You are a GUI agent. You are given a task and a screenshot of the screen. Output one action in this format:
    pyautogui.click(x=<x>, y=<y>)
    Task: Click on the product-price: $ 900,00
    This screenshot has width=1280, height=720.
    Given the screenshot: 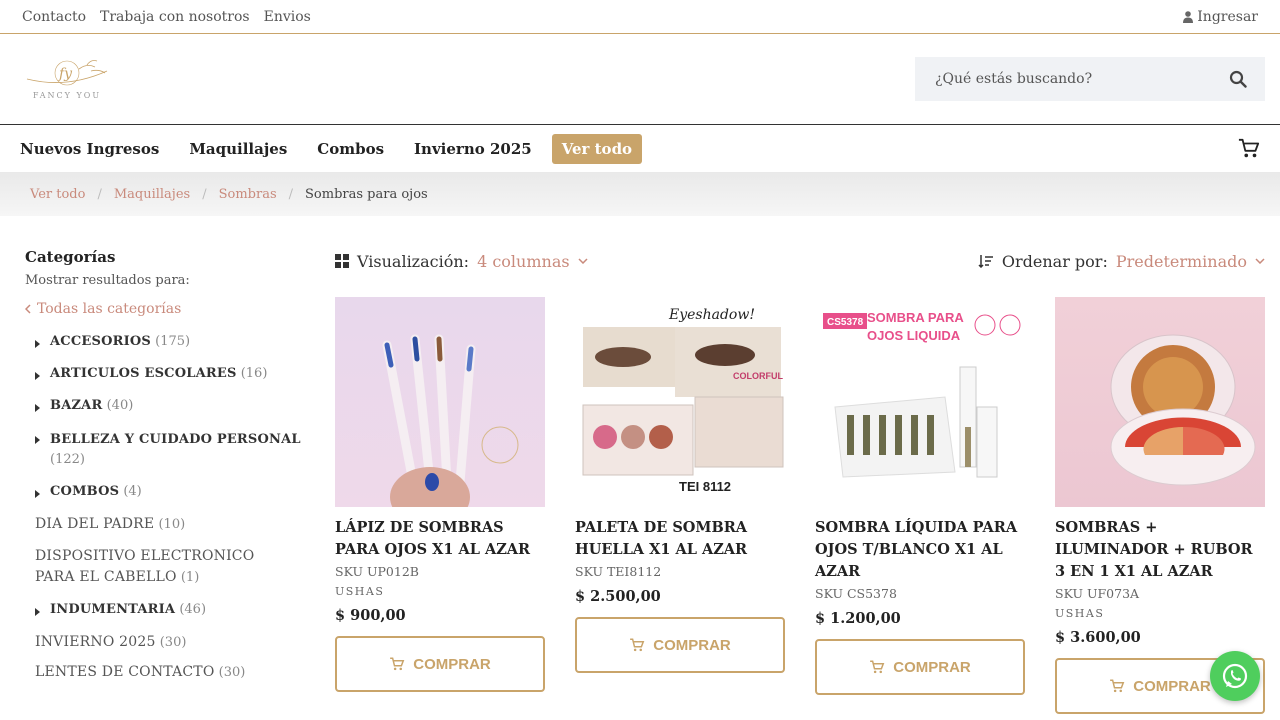 What is the action you would take?
    pyautogui.click(x=370, y=615)
    